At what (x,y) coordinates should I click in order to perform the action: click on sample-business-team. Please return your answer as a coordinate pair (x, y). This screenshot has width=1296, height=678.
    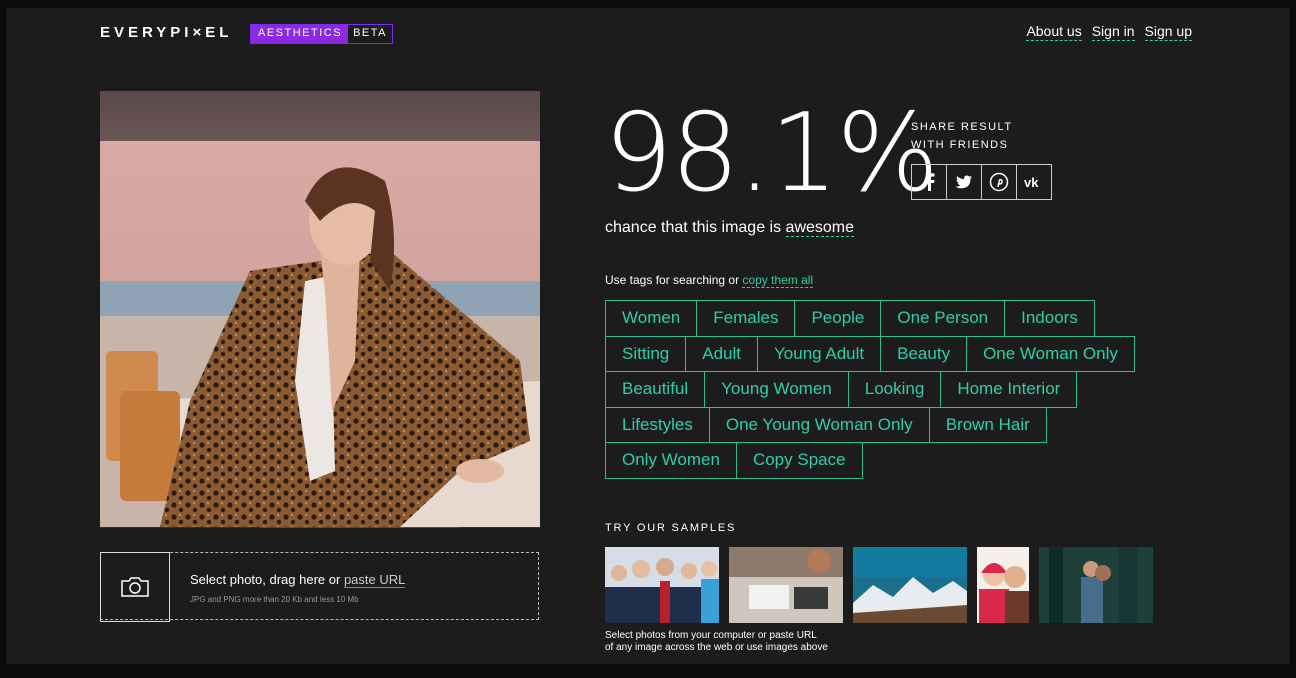
    Looking at the image, I should click on (662, 585).